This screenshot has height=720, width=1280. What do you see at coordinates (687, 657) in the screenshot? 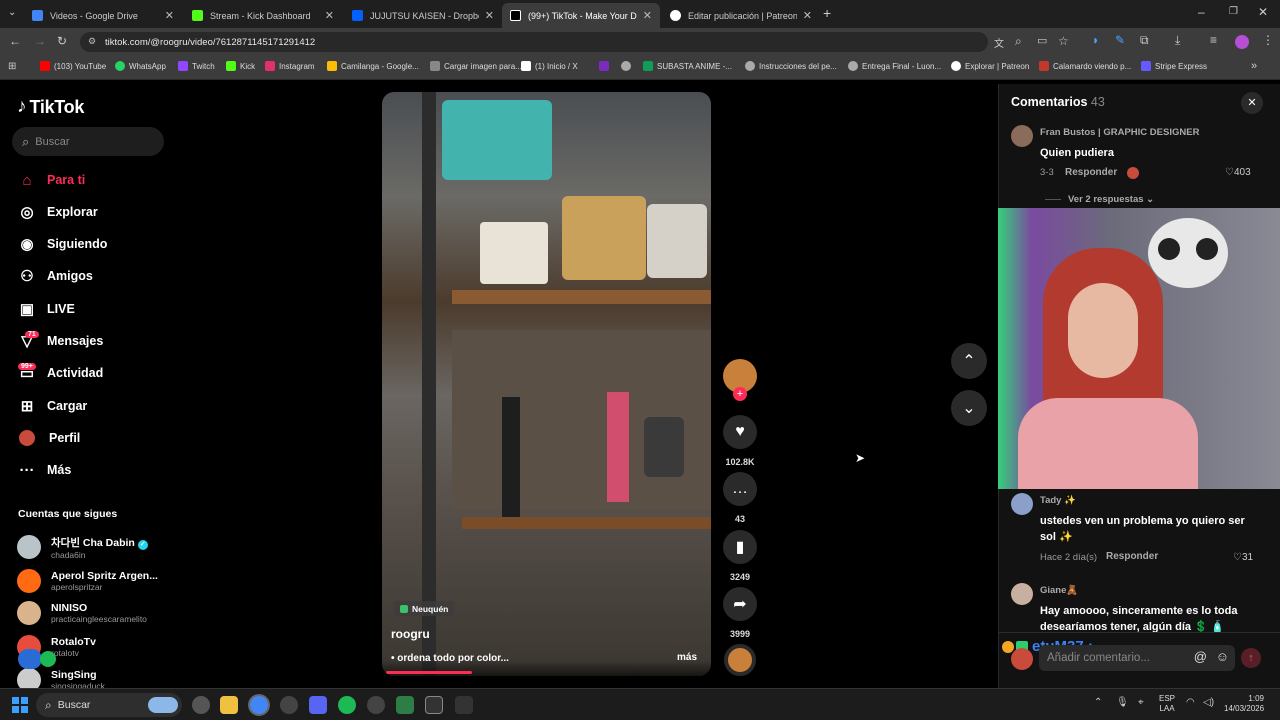
I see `caption-more-link: más` at bounding box center [687, 657].